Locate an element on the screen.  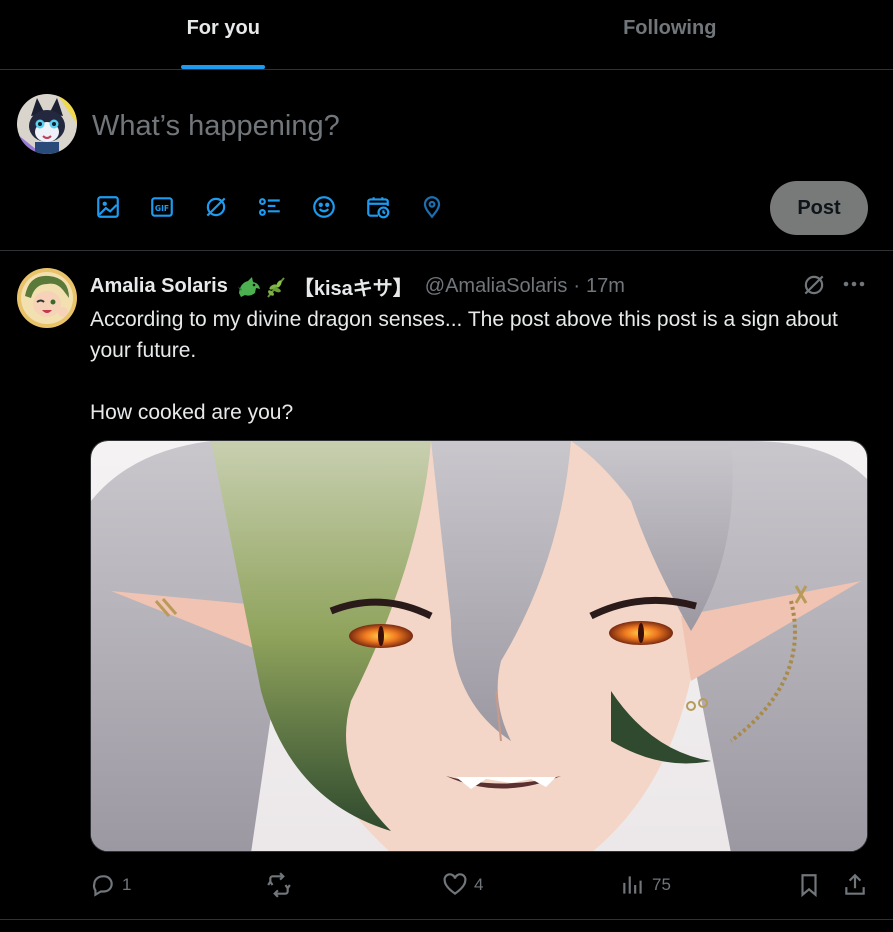
reply-button: 1 is located at coordinates (110, 885).